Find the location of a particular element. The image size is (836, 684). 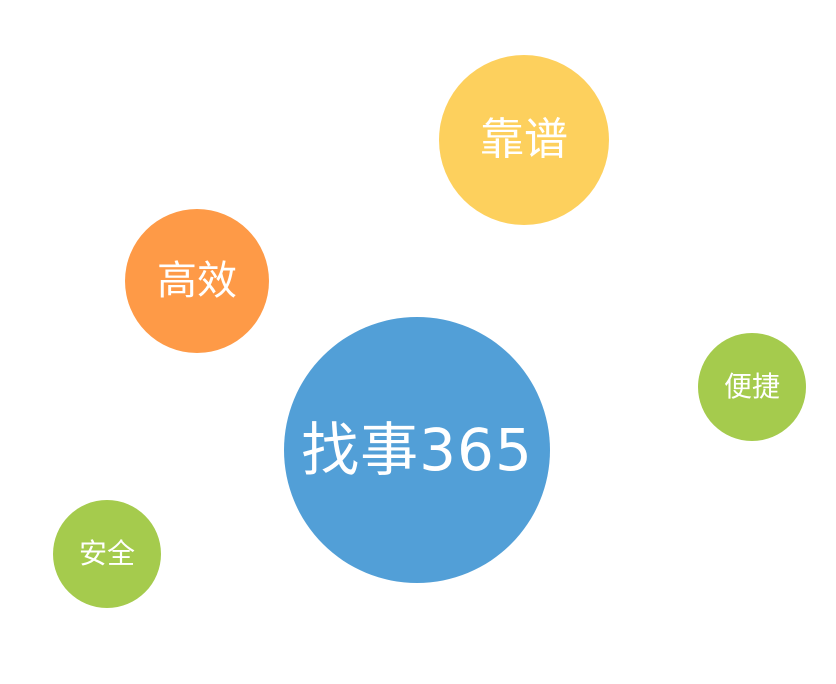

bubble-safe-label: 安全 is located at coordinates (106, 553).